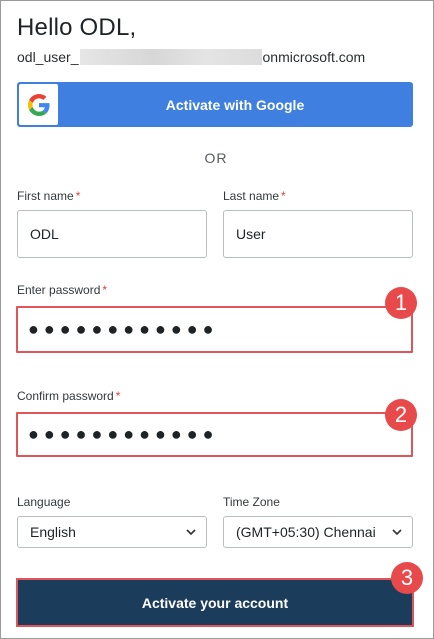 The width and height of the screenshot is (434, 639). What do you see at coordinates (306, 532) in the screenshot?
I see `timezone-selected-value: (GMT+05:30) Chennai` at bounding box center [306, 532].